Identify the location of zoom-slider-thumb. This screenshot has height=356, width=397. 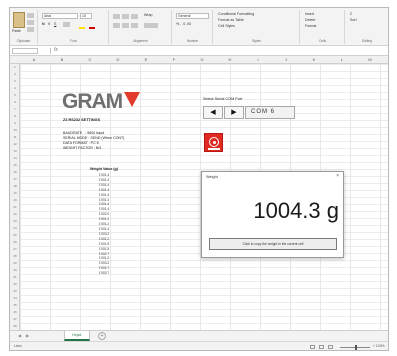
(356, 347).